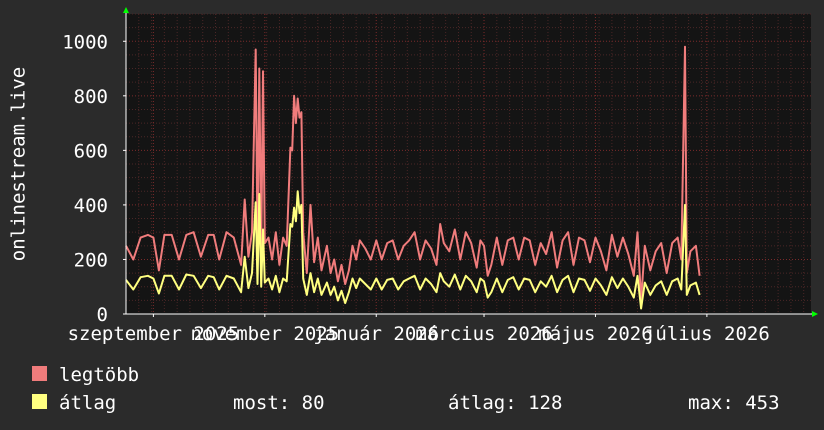  What do you see at coordinates (85, 42) in the screenshot?
I see `y-tick-label: 1000` at bounding box center [85, 42].